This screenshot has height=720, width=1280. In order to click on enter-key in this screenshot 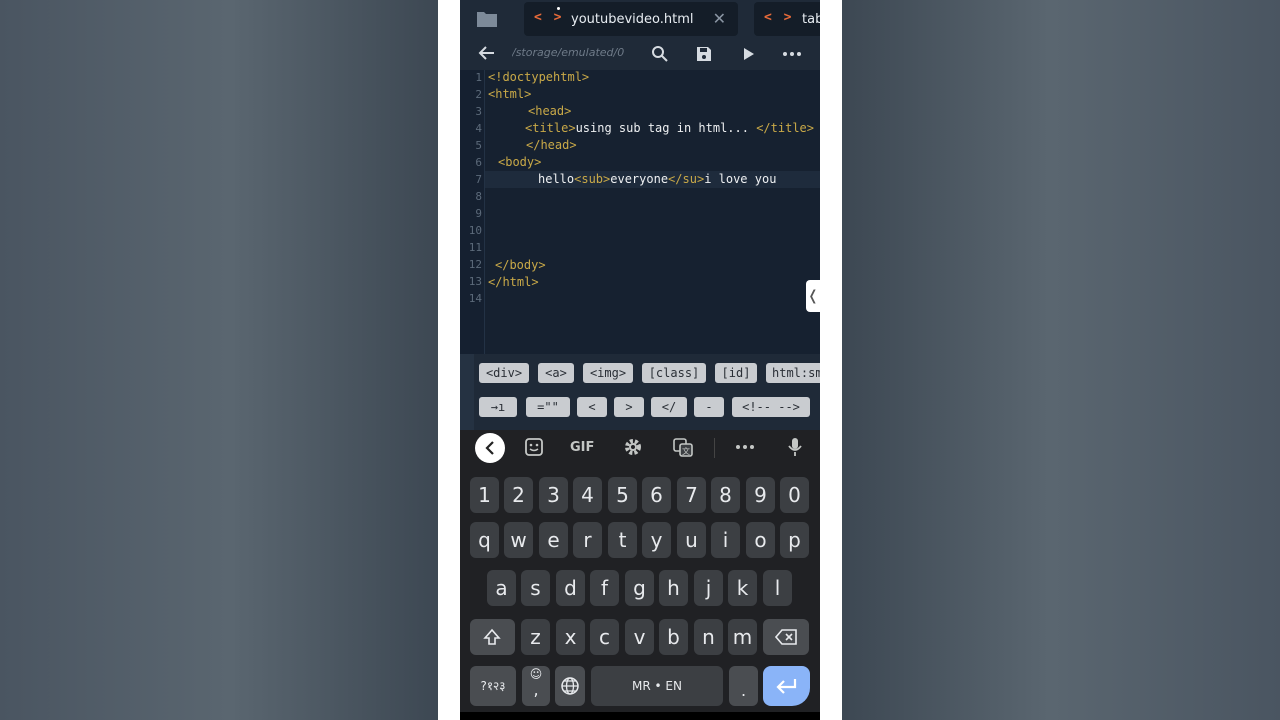, I will do `click(786, 686)`.